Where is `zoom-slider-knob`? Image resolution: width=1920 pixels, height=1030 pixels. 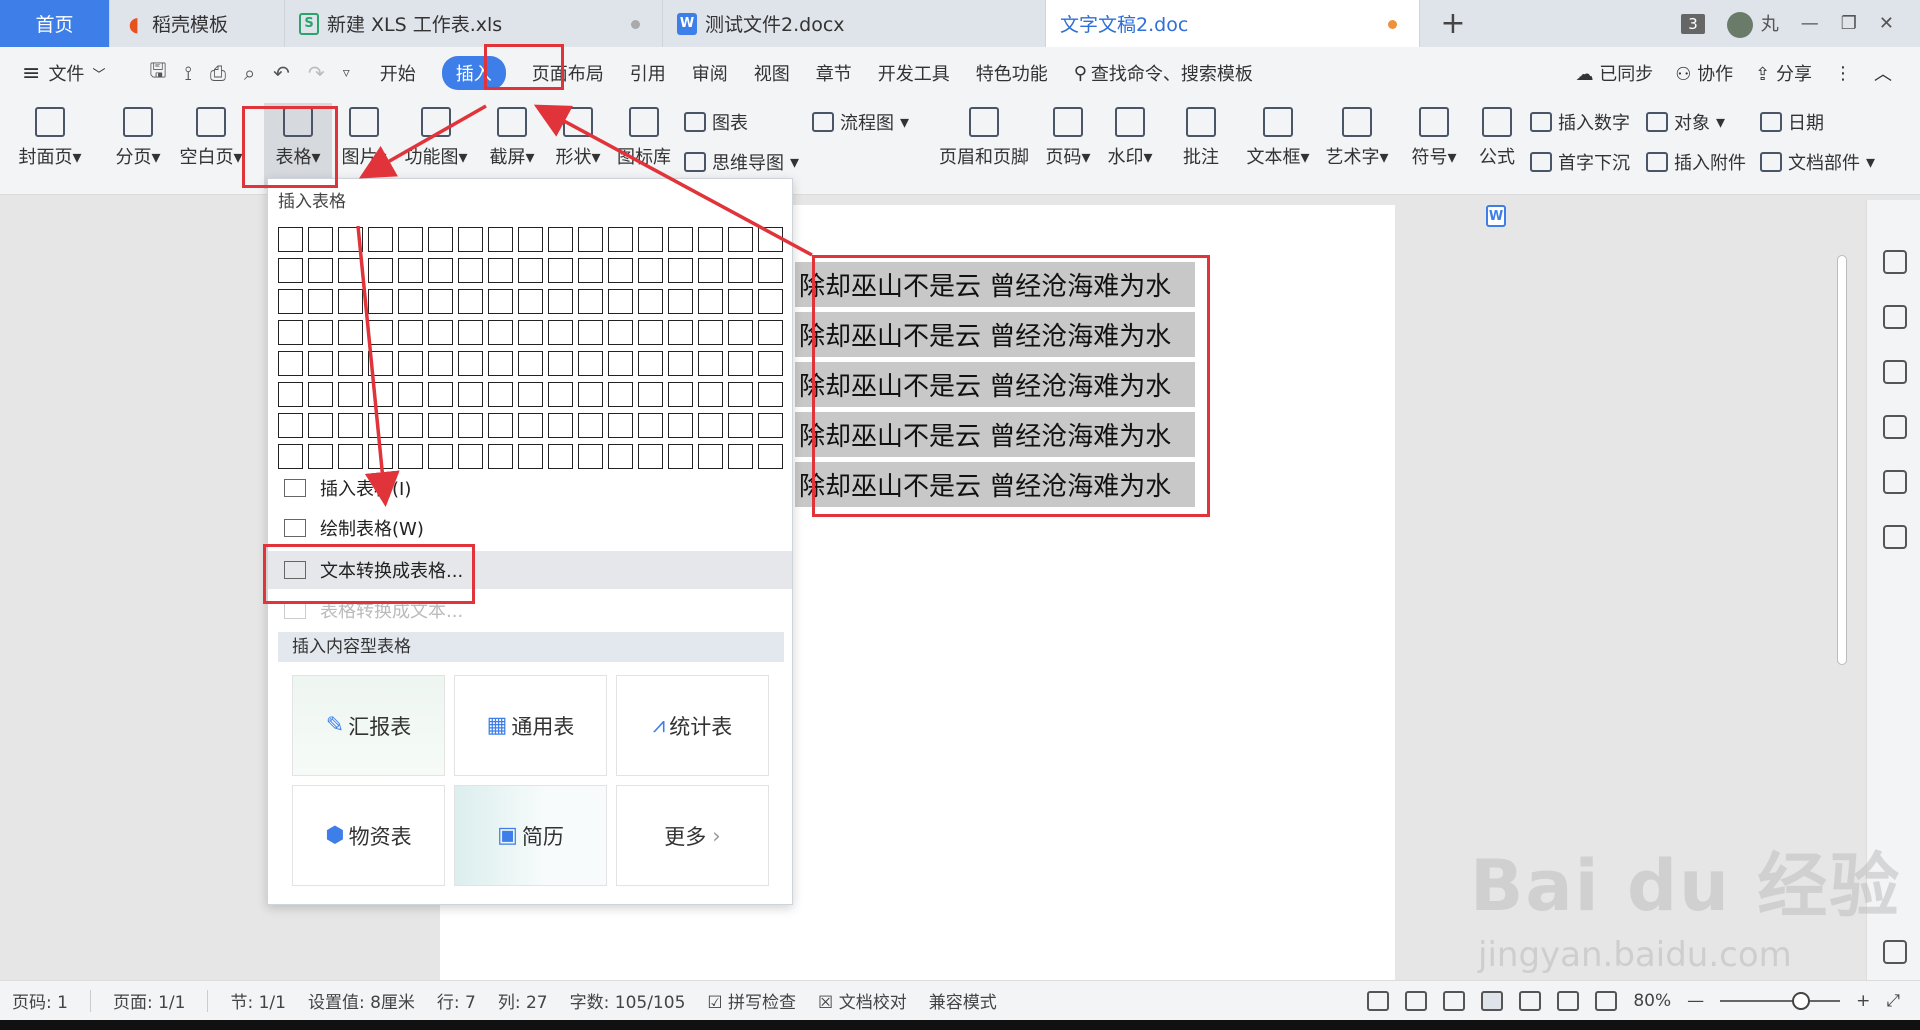 zoom-slider-knob is located at coordinates (1801, 1000).